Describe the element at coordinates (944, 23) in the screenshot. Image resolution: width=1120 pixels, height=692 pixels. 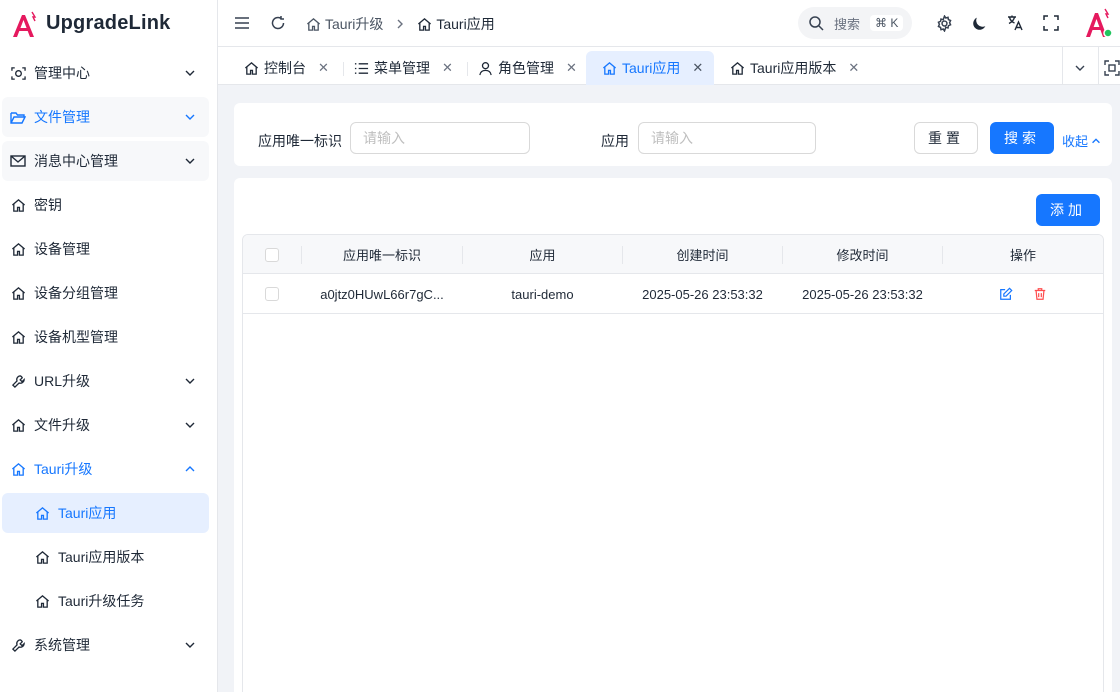
I see `settings-gear-icon` at that location.